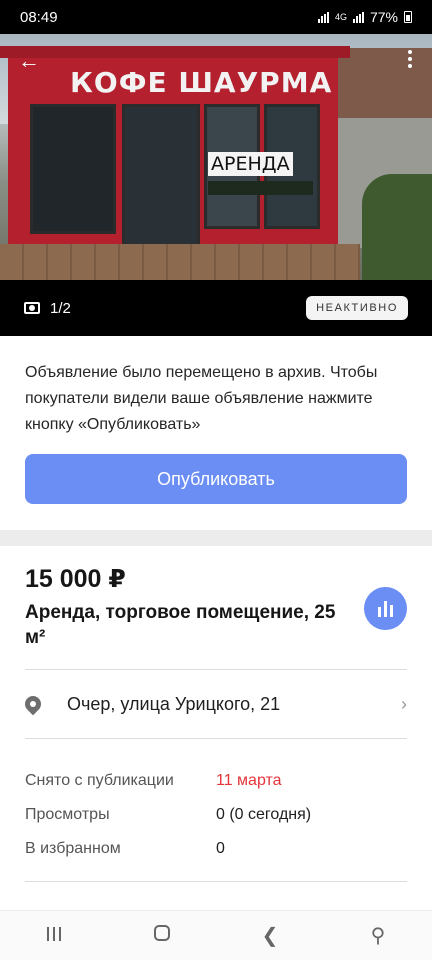 The height and width of the screenshot is (960, 432). Describe the element at coordinates (174, 703) in the screenshot. I see `address-text: Очер, улица Урицкого, 21` at that location.